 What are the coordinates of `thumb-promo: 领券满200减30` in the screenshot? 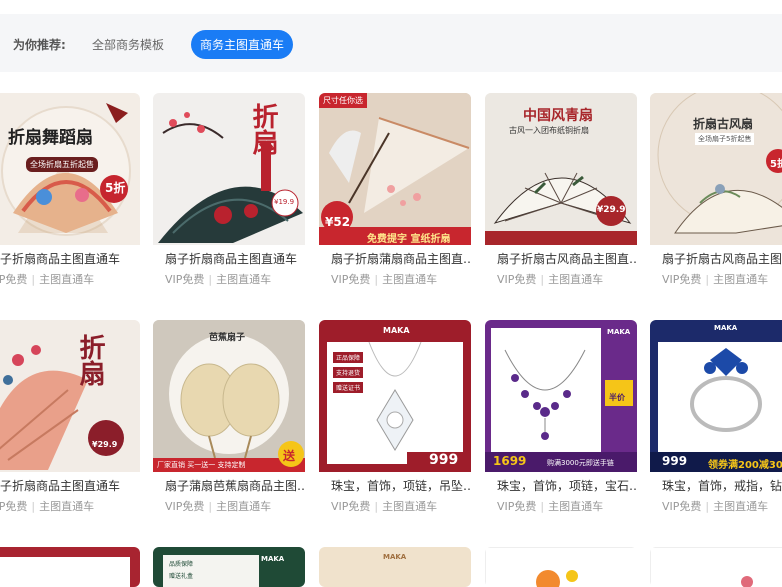 It's located at (745, 465).